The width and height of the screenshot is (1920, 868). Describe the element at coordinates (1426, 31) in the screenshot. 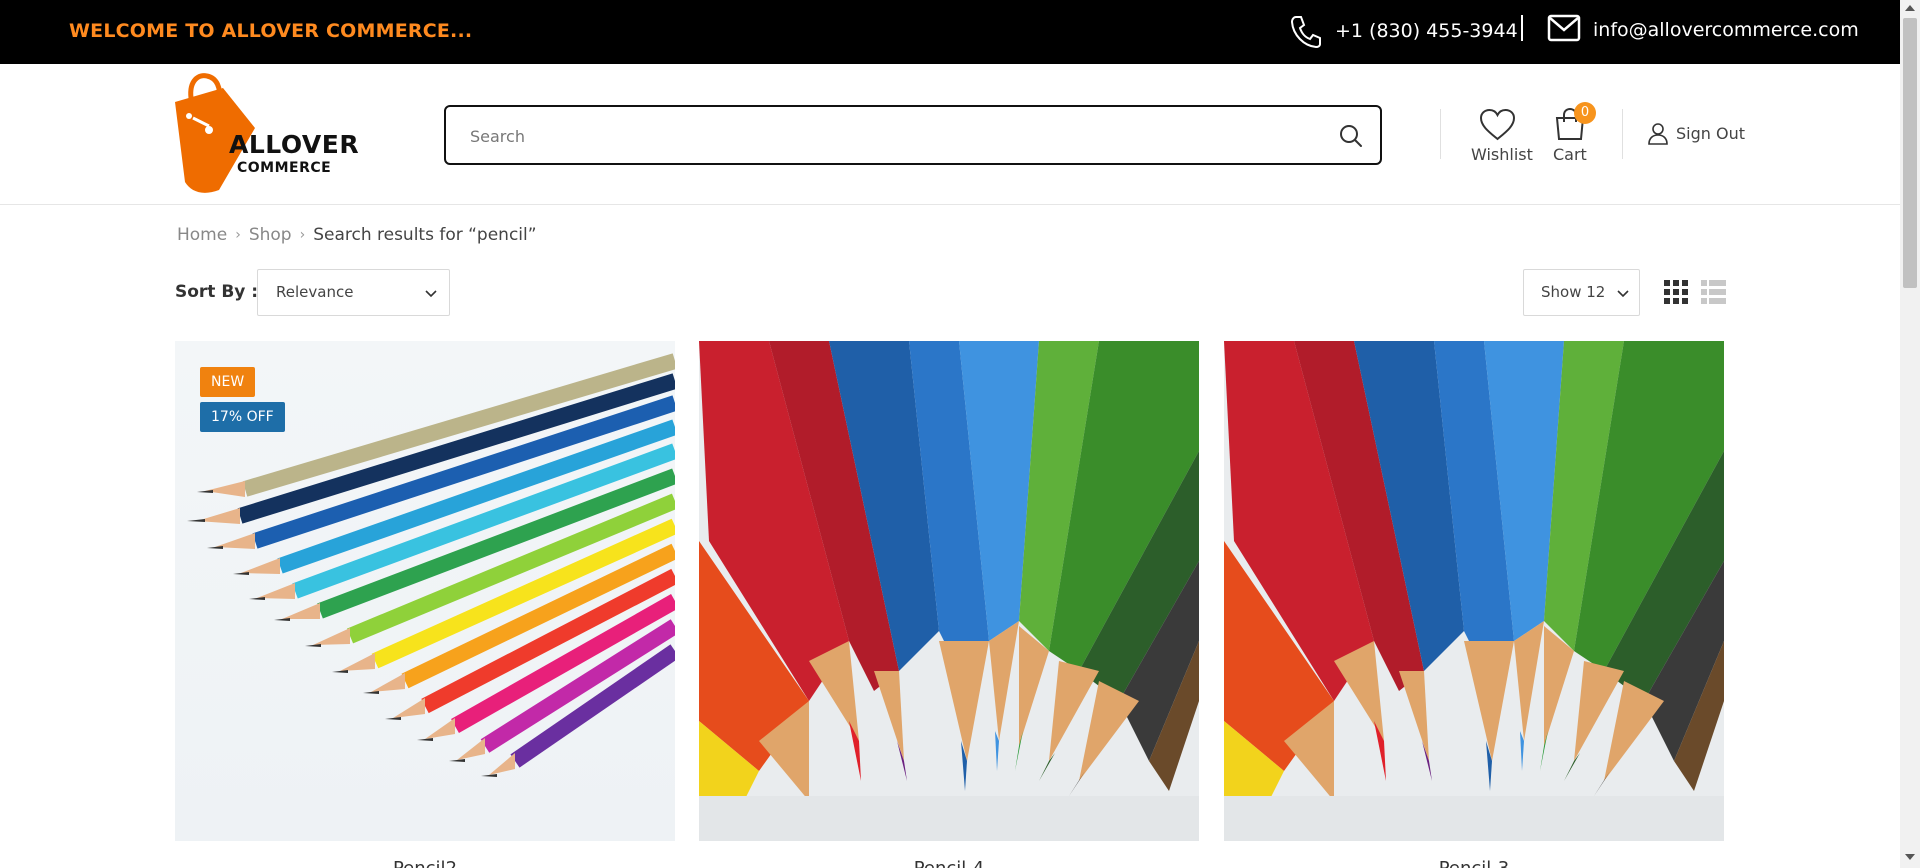

I see `phone-number: +1 (830) 455-3944` at that location.